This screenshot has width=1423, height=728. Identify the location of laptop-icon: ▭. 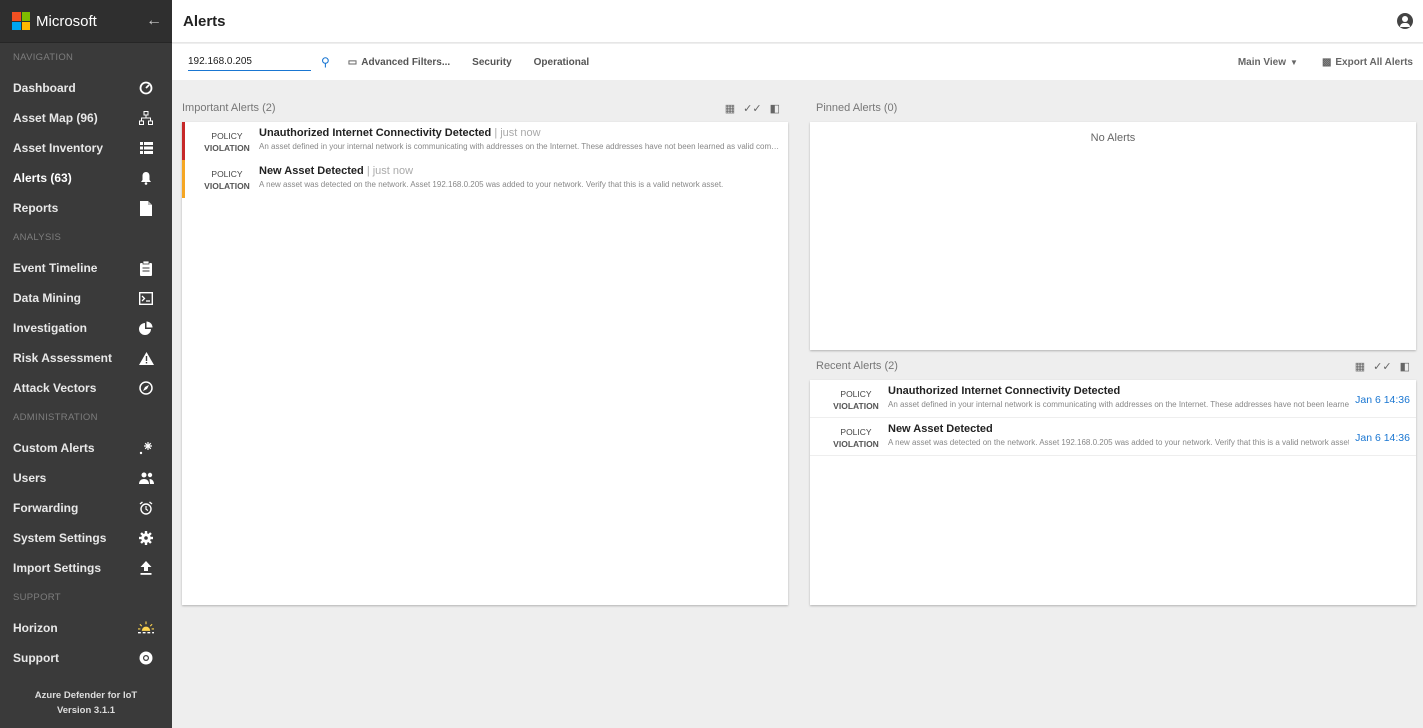
(352, 62).